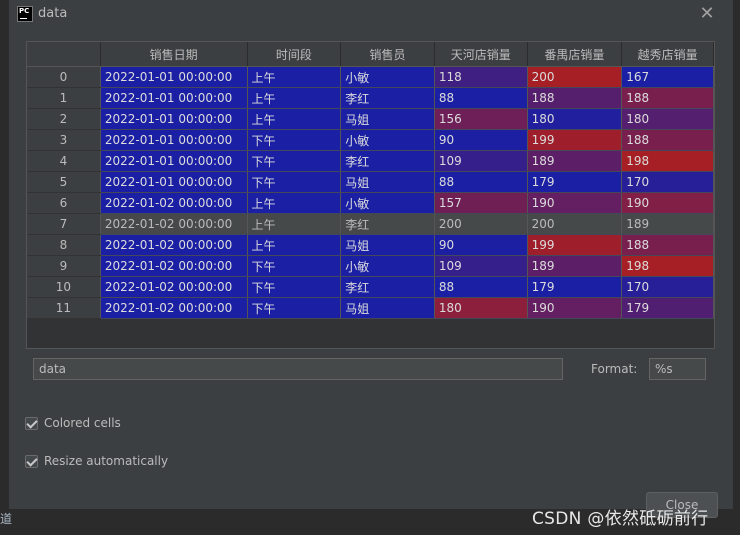 The width and height of the screenshot is (740, 535). What do you see at coordinates (64, 245) in the screenshot?
I see `row-index-cell: 8` at bounding box center [64, 245].